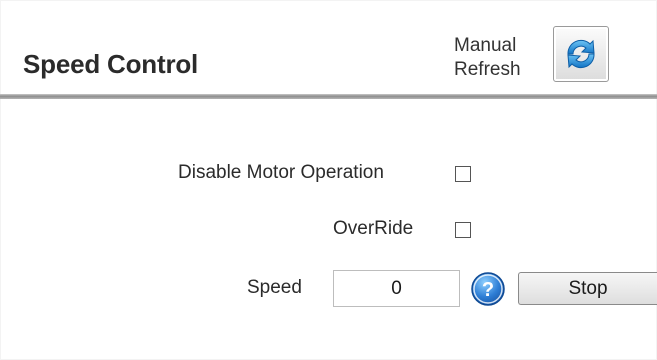 This screenshot has height=360, width=657. What do you see at coordinates (463, 174) in the screenshot?
I see `disable-motor-checkbox` at bounding box center [463, 174].